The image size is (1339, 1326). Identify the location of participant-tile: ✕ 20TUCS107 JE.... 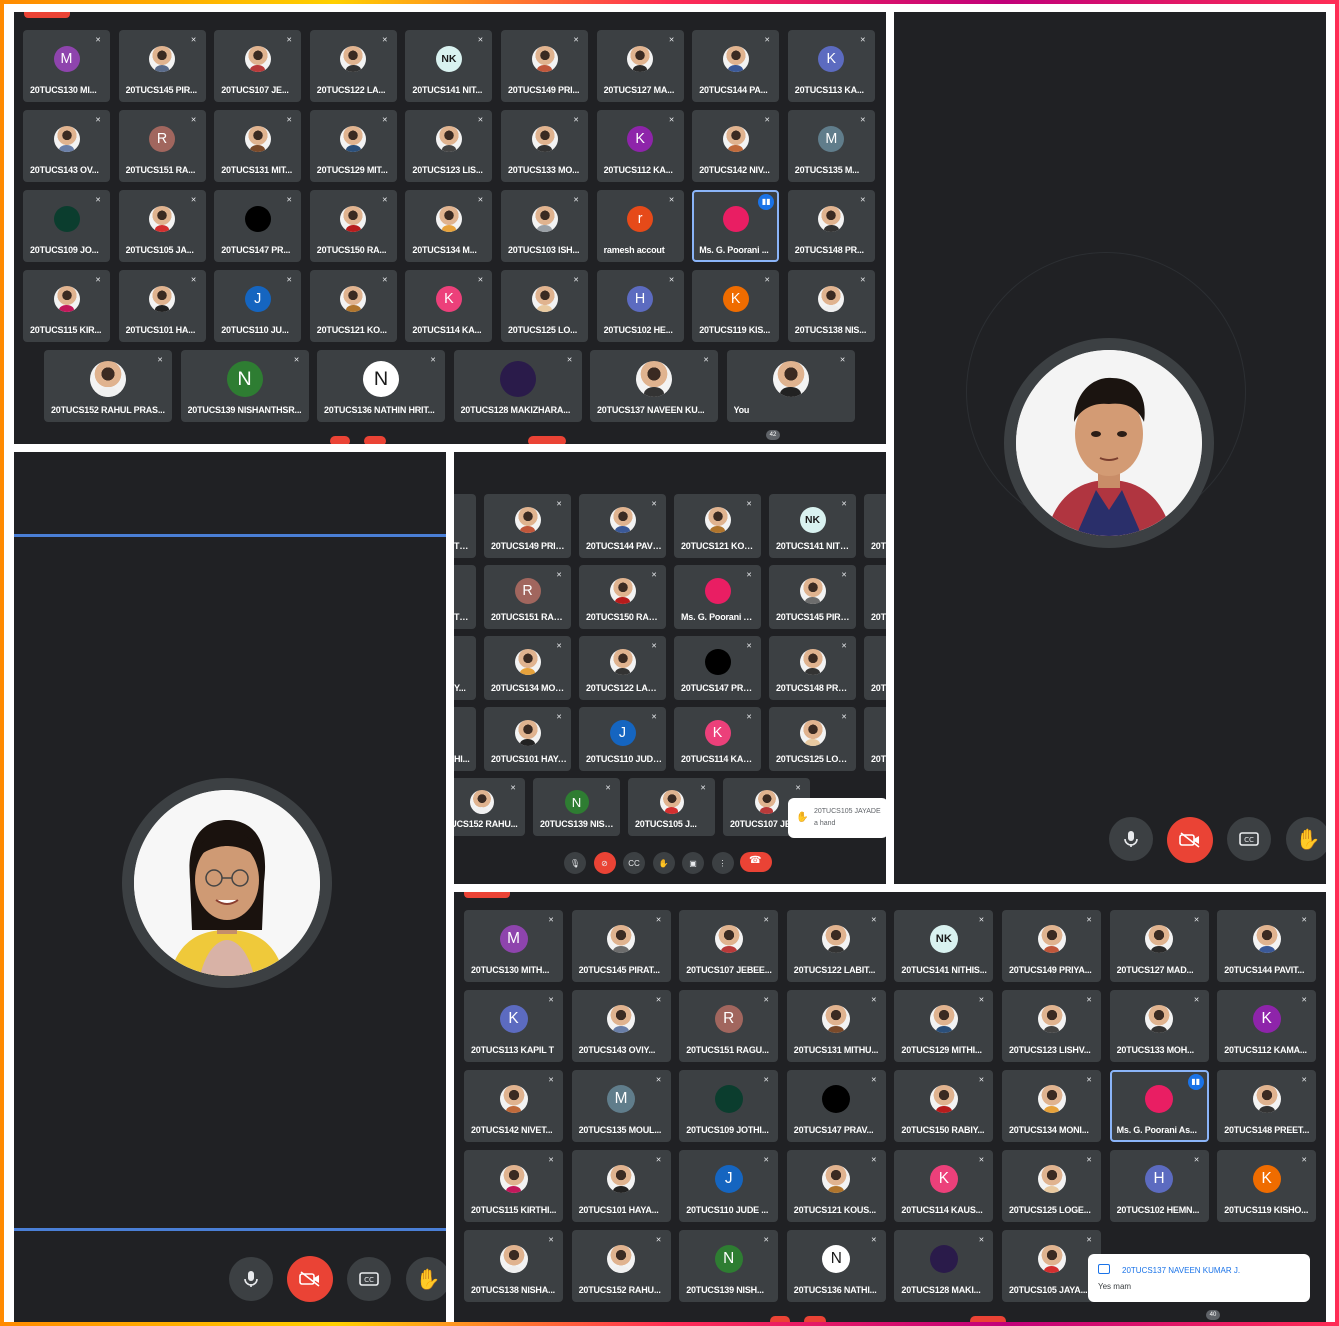
(258, 66).